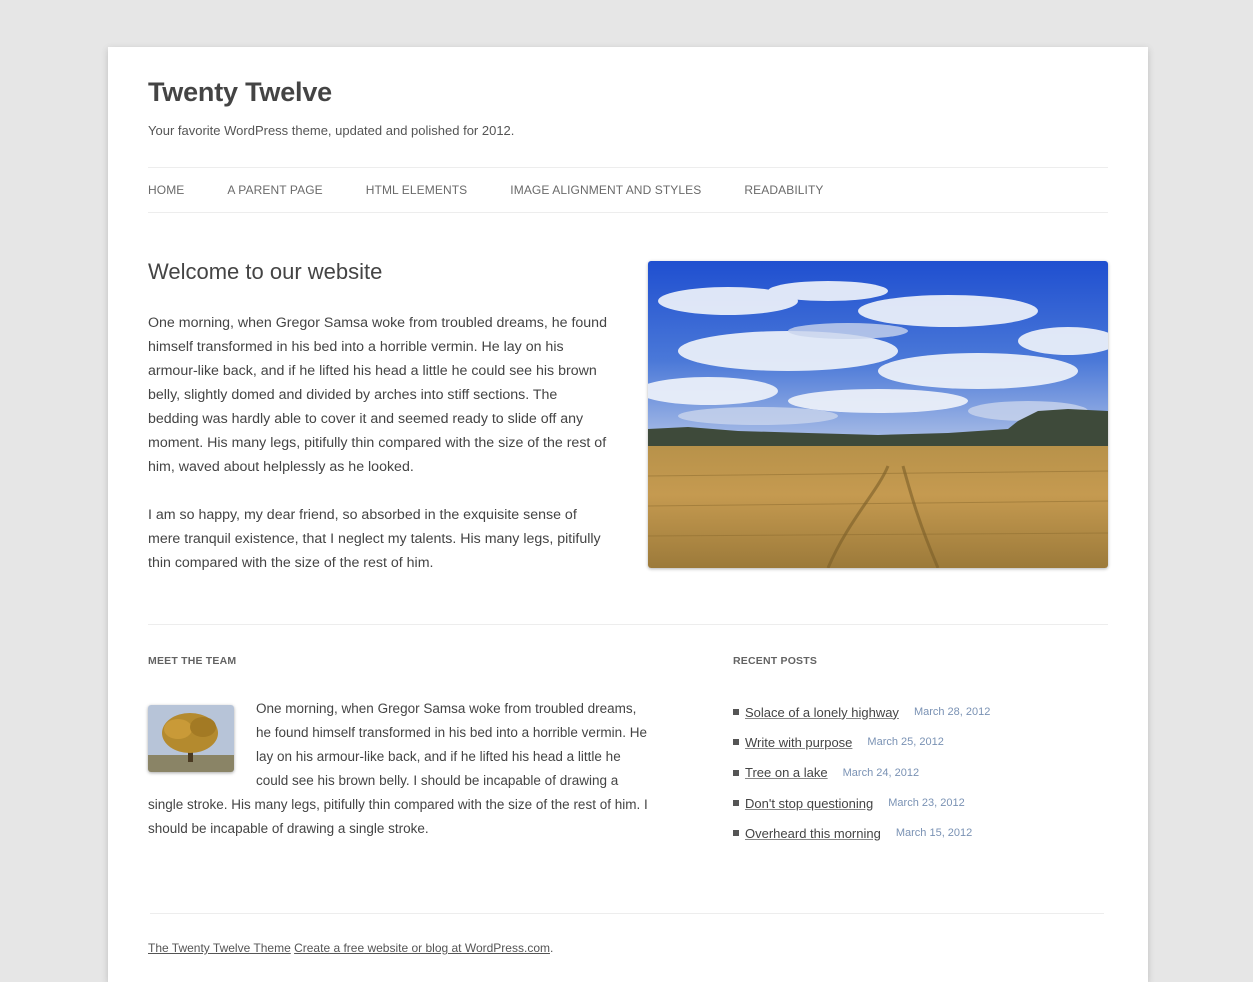  What do you see at coordinates (191, 738) in the screenshot?
I see `tree-thumbnail-image` at bounding box center [191, 738].